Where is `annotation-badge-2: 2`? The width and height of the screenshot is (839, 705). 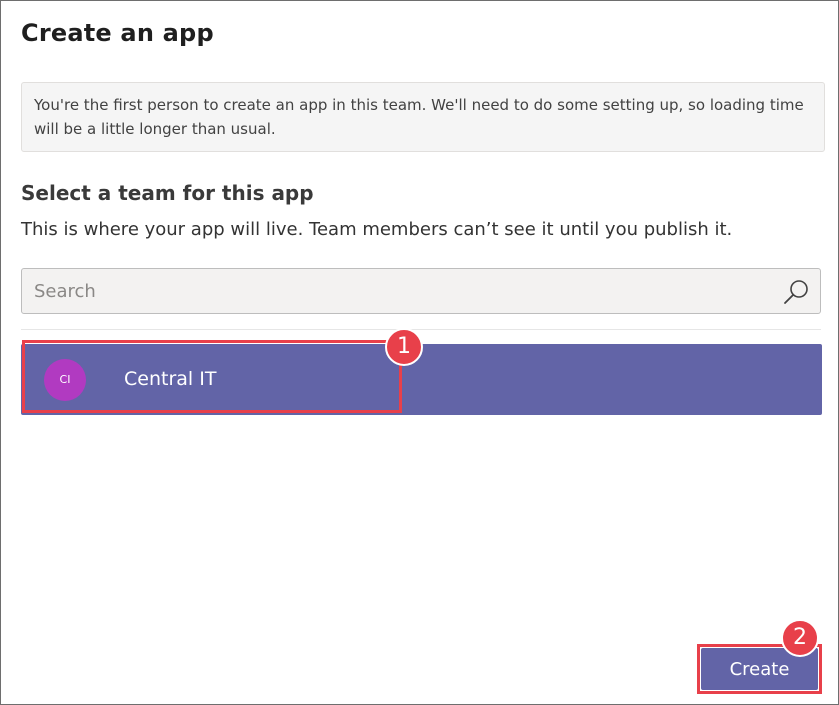 annotation-badge-2: 2 is located at coordinates (800, 638).